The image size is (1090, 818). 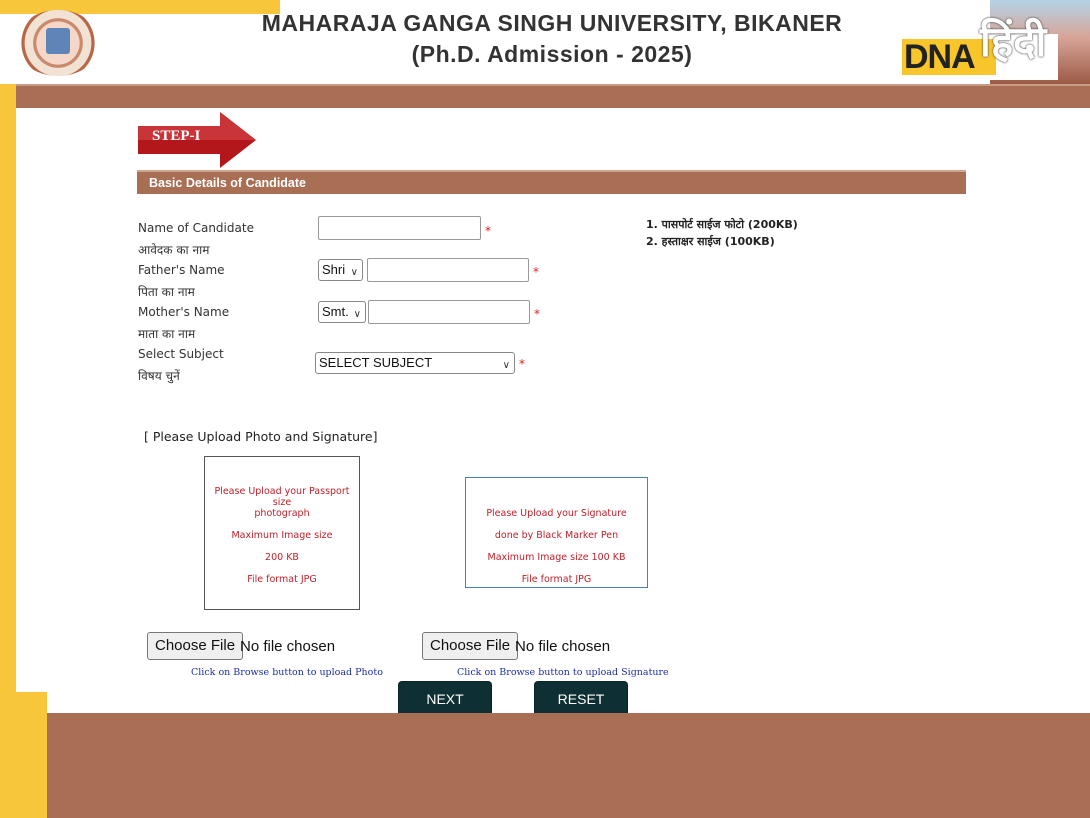 What do you see at coordinates (581, 699) in the screenshot?
I see `reset-button: RESET` at bounding box center [581, 699].